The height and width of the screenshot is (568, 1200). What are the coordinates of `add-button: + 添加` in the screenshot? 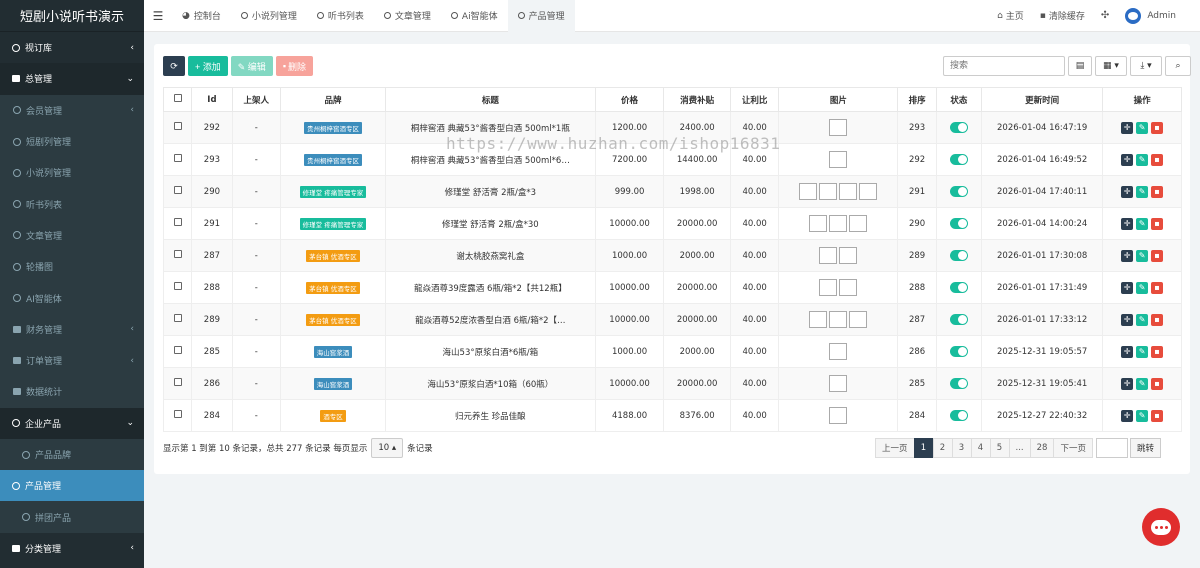 It's located at (208, 66).